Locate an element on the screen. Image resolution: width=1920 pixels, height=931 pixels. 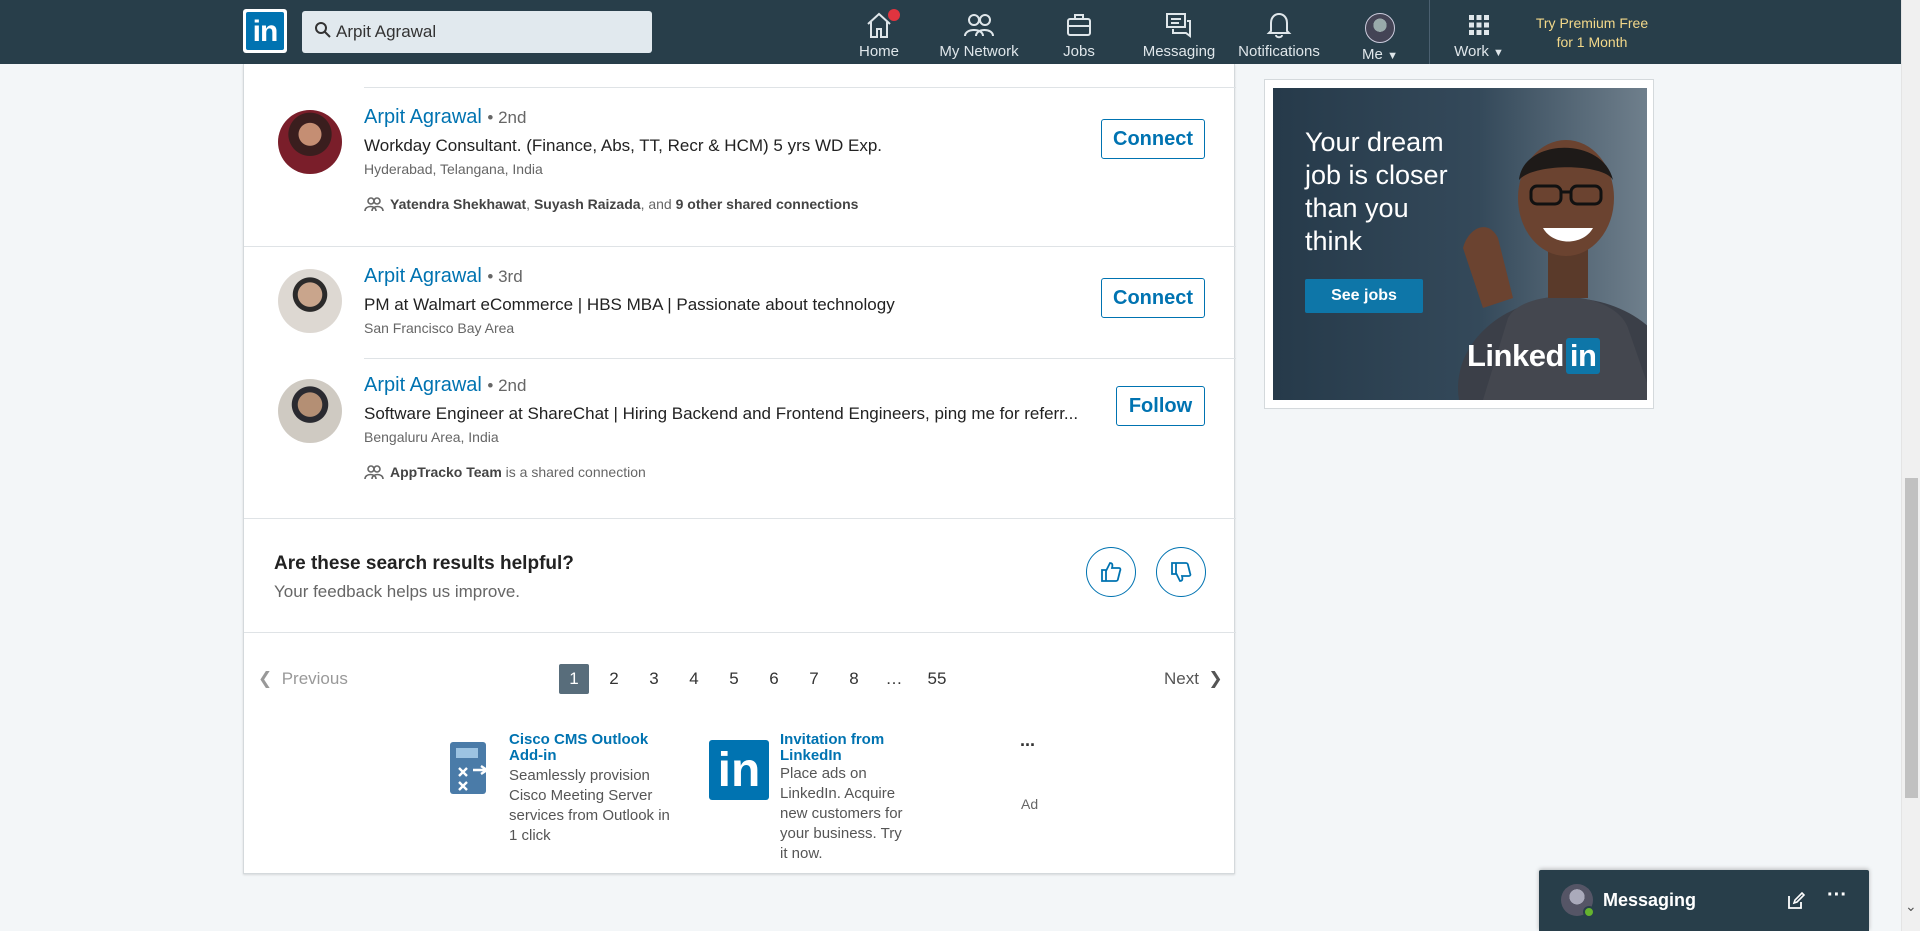
chat-bubbles-icon is located at coordinates (1178, 25).